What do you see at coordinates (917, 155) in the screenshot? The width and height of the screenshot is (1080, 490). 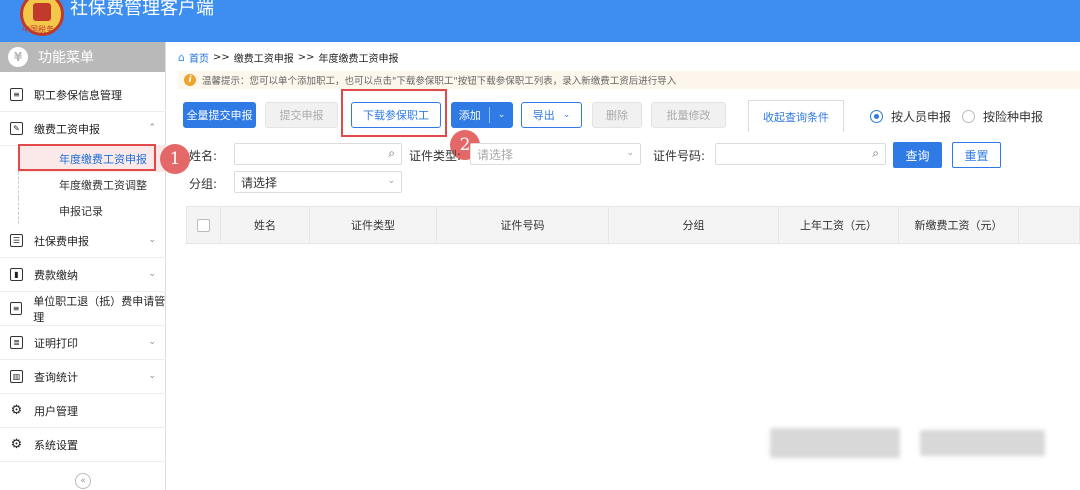 I see `query-button: 查询` at bounding box center [917, 155].